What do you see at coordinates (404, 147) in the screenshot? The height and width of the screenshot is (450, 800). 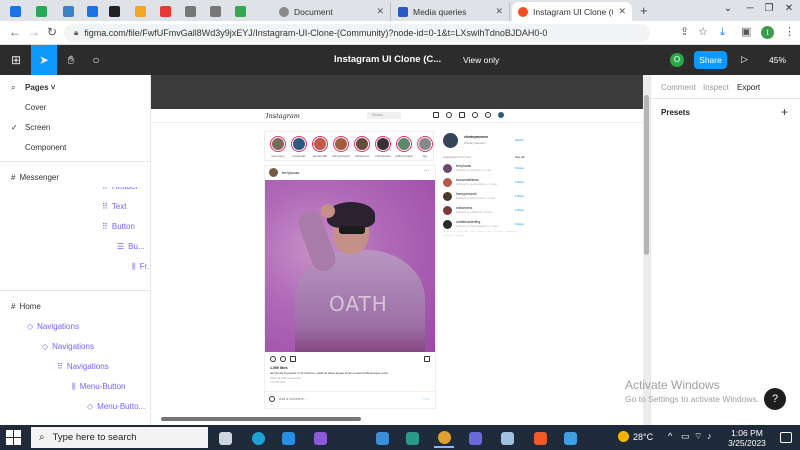 I see `story-item: jeffreyzuniga` at bounding box center [404, 147].